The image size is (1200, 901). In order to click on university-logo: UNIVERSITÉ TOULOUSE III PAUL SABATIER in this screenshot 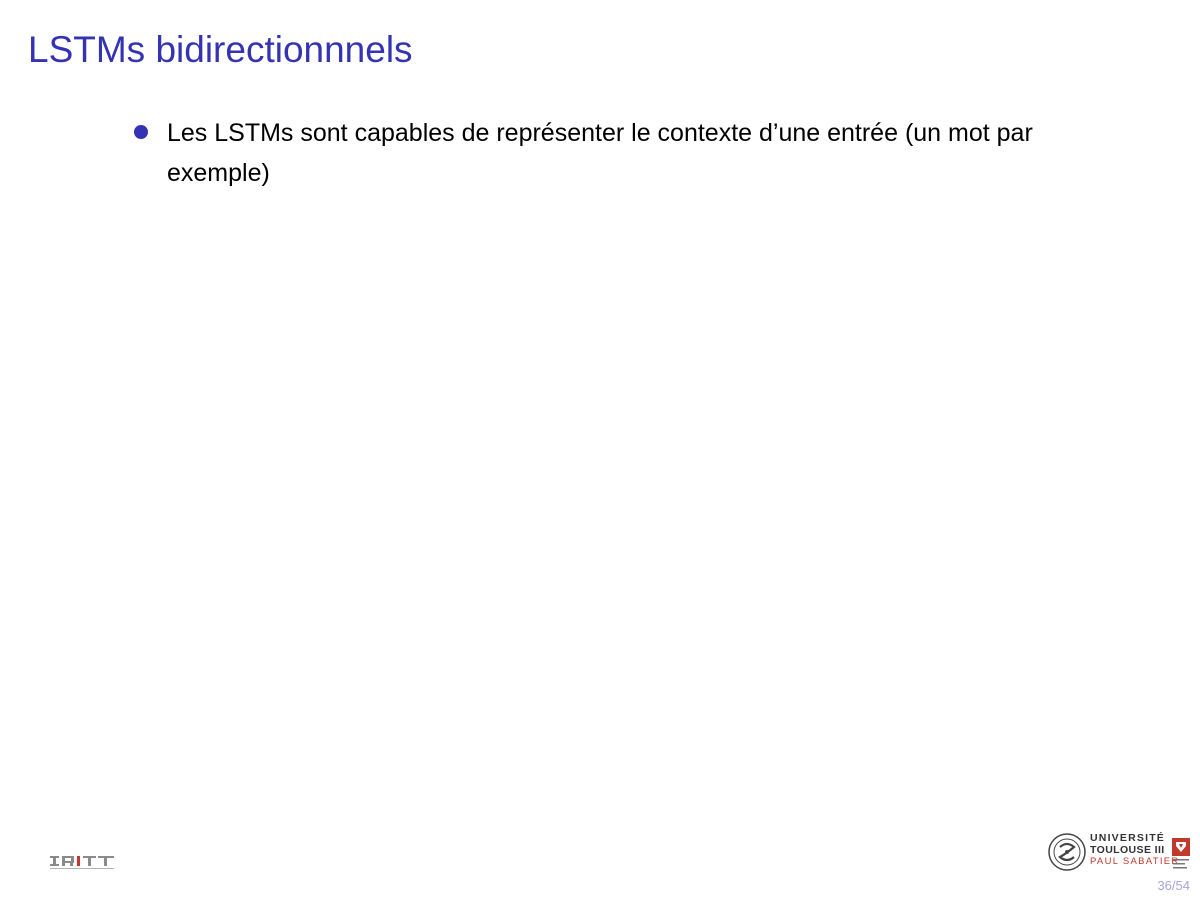, I will do `click(1120, 852)`.